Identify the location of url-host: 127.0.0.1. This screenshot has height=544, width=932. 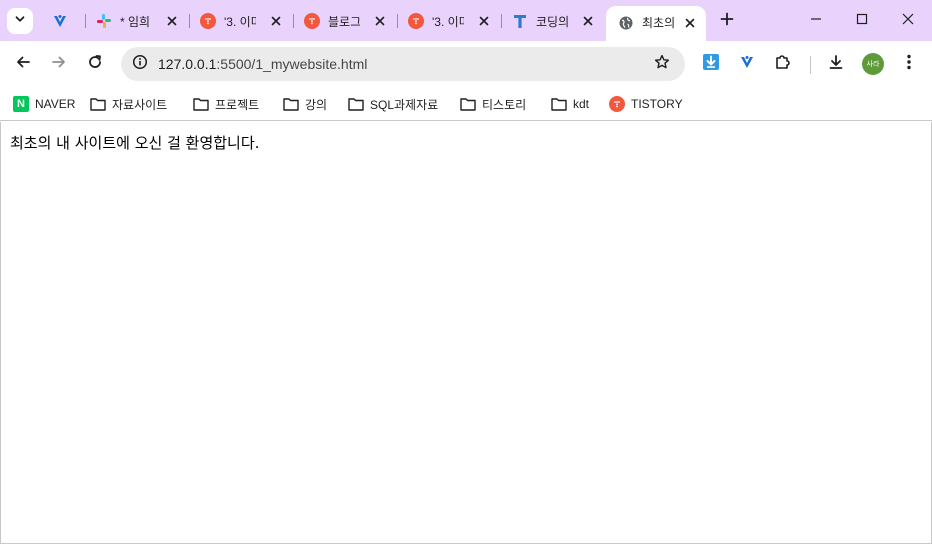
(187, 64).